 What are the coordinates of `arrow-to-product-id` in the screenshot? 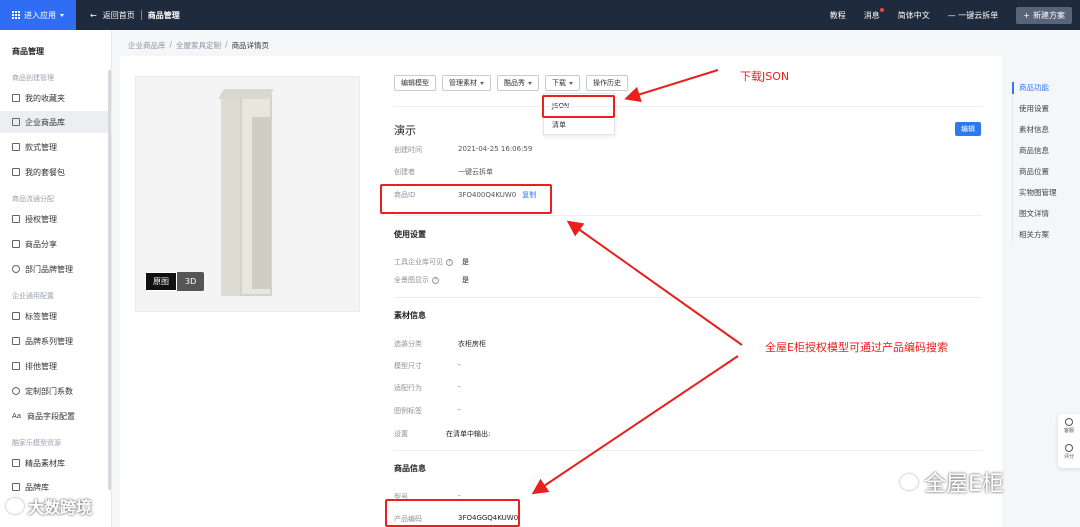 It's located at (654, 283).